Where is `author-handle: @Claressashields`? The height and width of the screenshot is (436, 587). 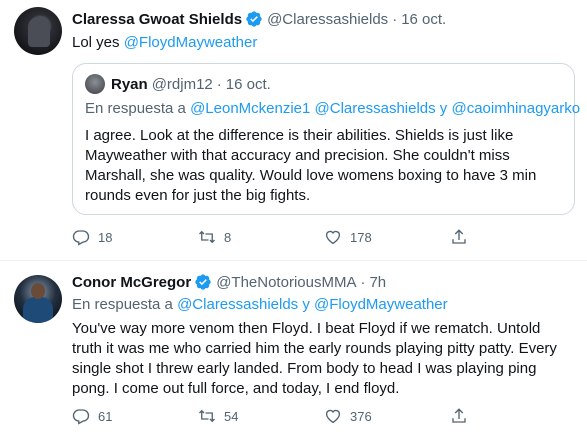 author-handle: @Claressashields is located at coordinates (327, 19).